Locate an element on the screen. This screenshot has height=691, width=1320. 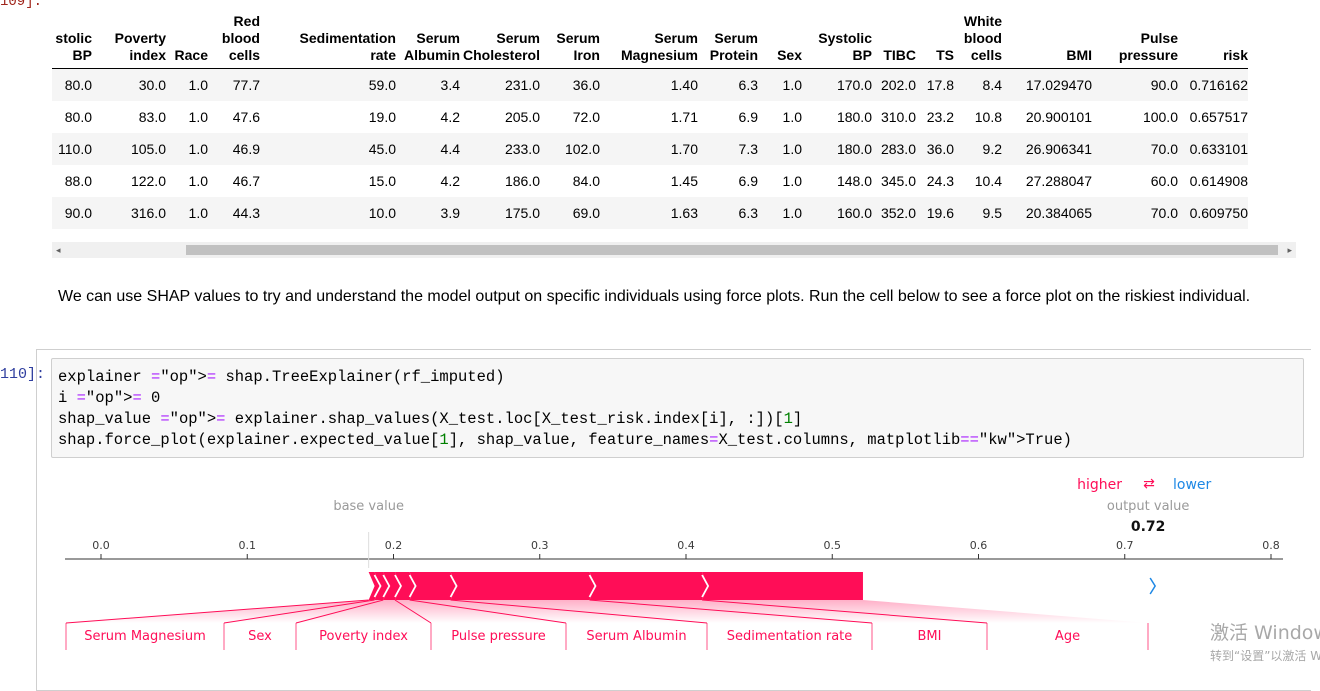
table-cell: 170.0 is located at coordinates (854, 85).